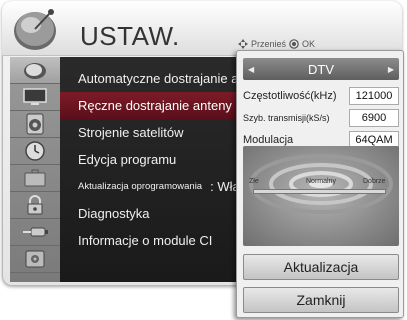 The width and height of the screenshot is (407, 320). What do you see at coordinates (309, 44) in the screenshot?
I see `hint-ok-label: OK` at bounding box center [309, 44].